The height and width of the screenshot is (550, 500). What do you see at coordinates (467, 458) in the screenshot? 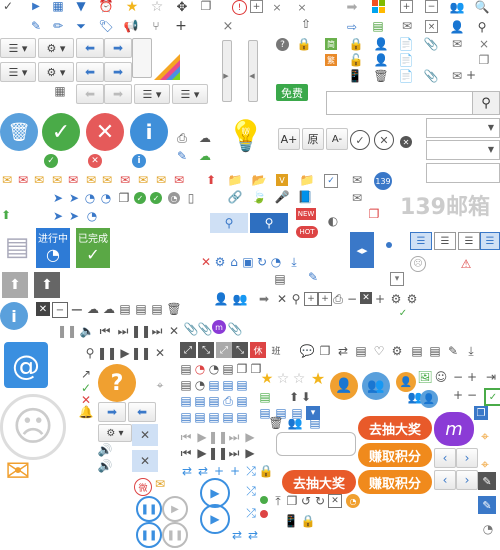
I see `next-button: ›` at bounding box center [467, 458].